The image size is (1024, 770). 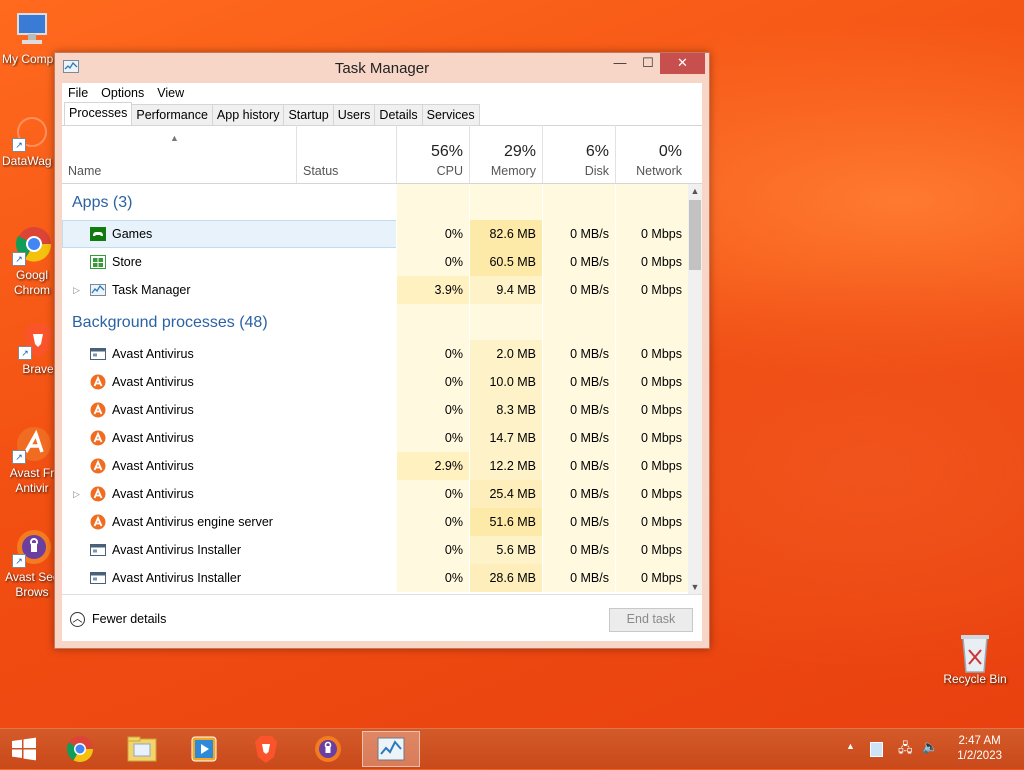 I want to click on footer-bar: ︿ Fewer details End task, so click(x=382, y=618).